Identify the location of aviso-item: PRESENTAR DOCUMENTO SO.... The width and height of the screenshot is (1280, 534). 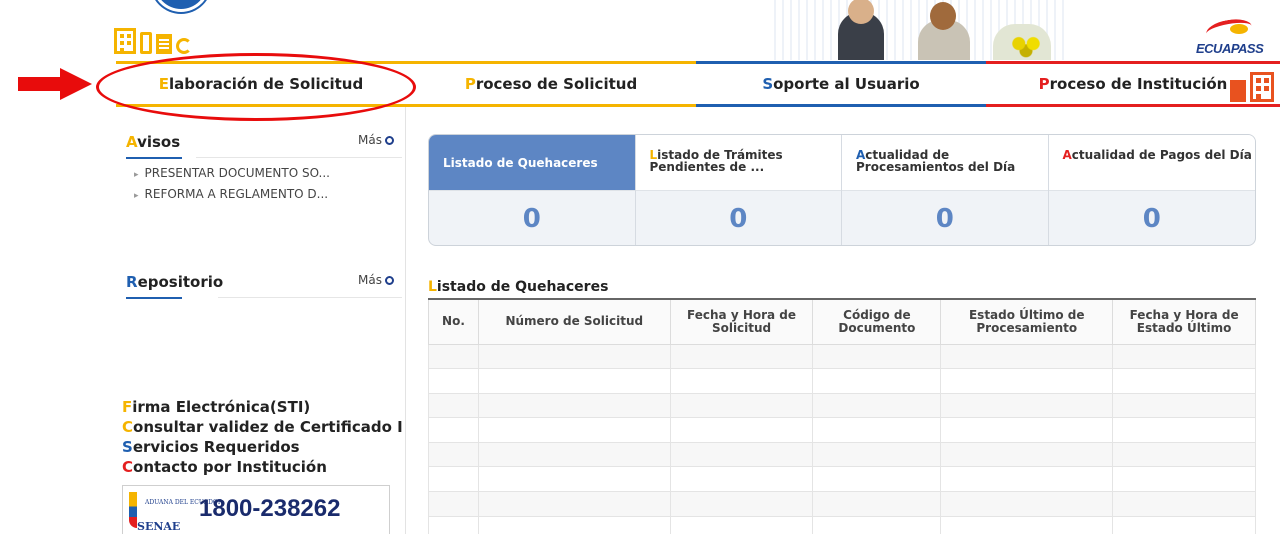
(232, 173).